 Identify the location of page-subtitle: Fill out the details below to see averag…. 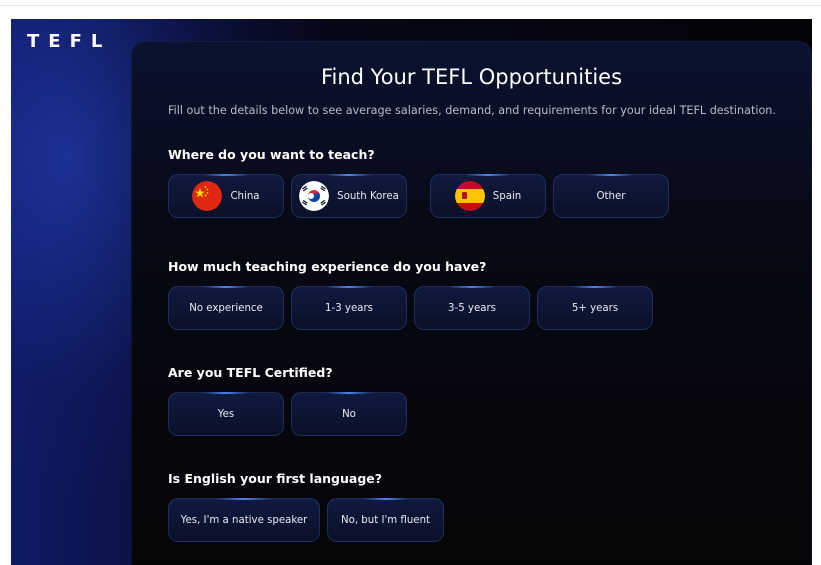
(472, 110).